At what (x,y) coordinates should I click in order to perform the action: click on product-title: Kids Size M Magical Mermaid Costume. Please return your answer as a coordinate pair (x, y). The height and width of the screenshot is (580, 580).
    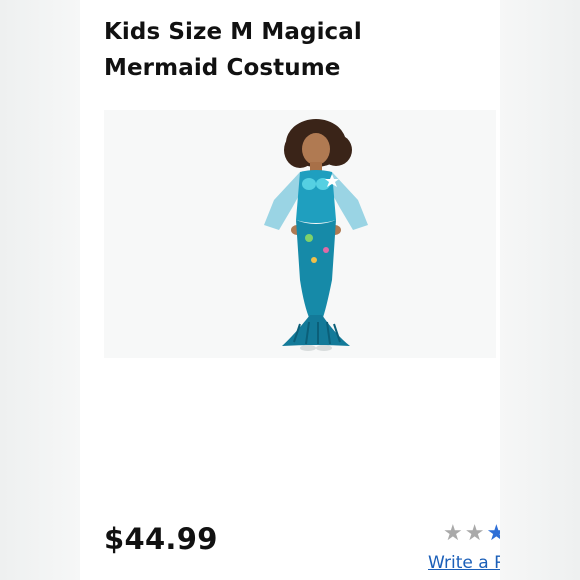
    Looking at the image, I should click on (233, 50).